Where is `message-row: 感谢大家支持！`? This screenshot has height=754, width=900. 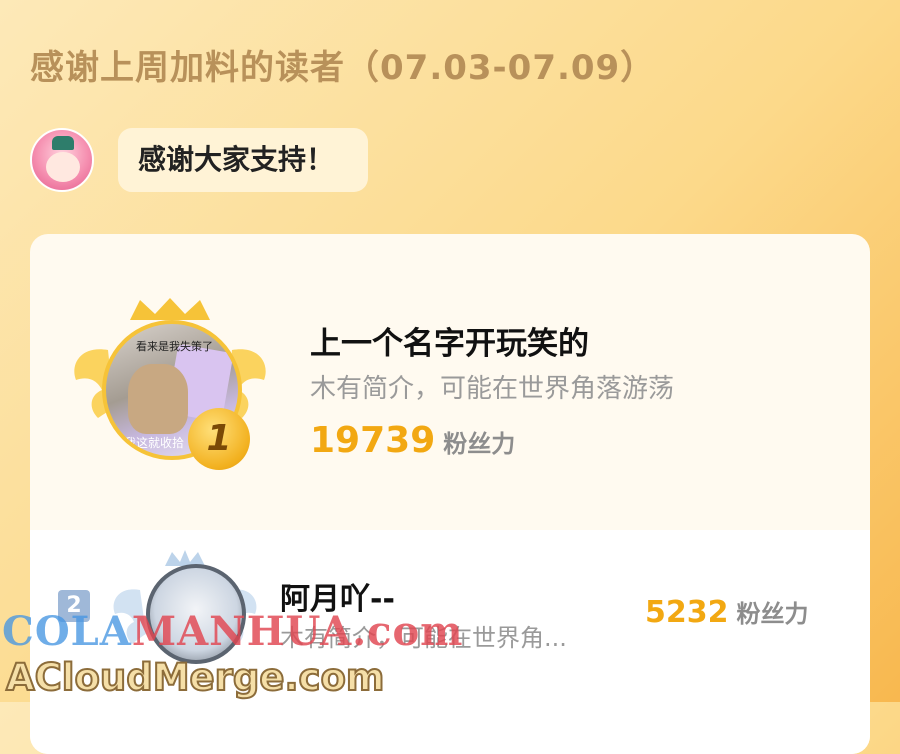 message-row: 感谢大家支持！ is located at coordinates (199, 160).